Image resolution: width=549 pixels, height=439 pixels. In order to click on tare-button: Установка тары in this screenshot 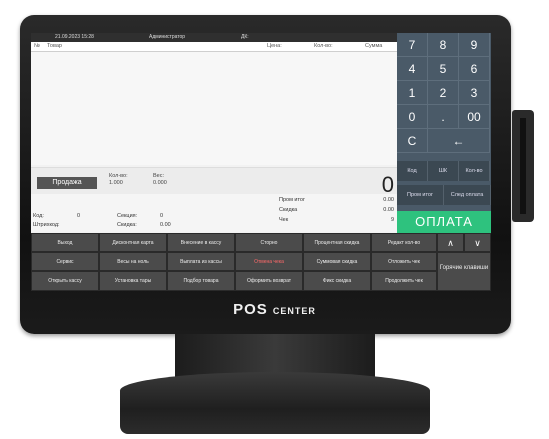, I will do `click(133, 281)`.